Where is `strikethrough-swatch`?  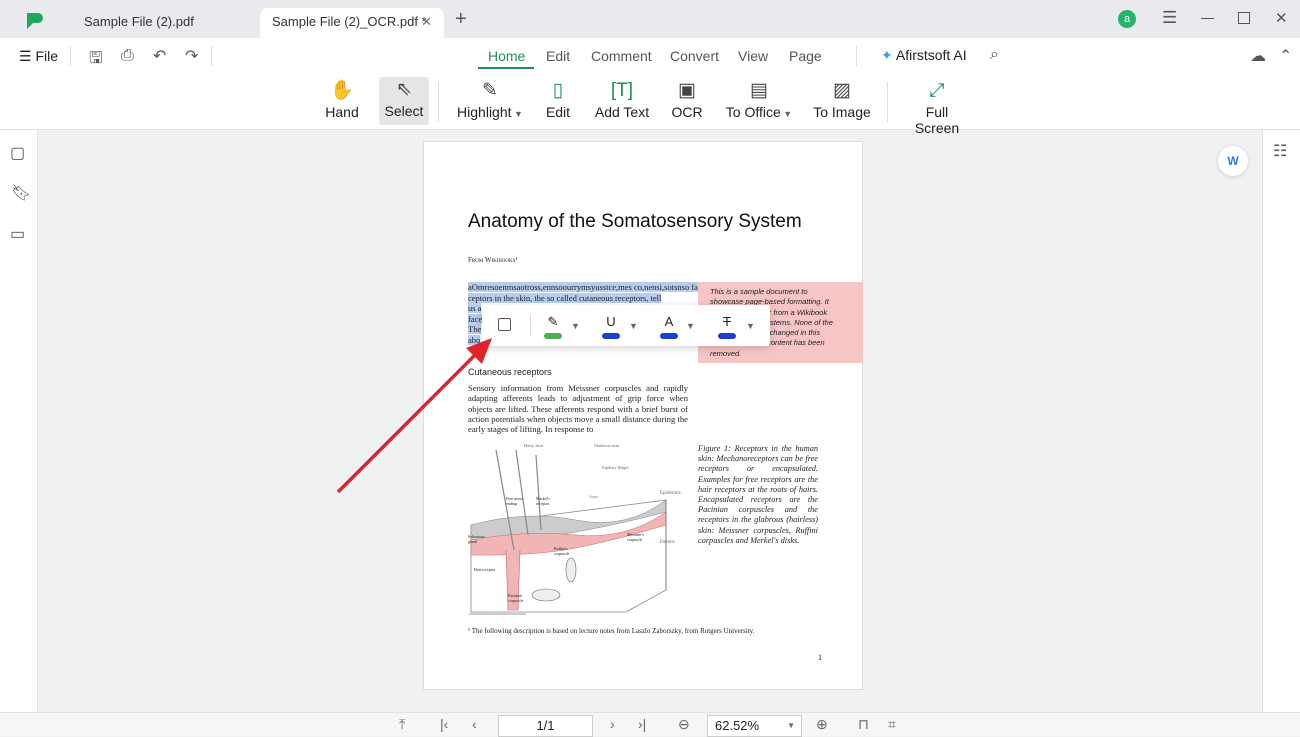
strikethrough-swatch is located at coordinates (727, 336).